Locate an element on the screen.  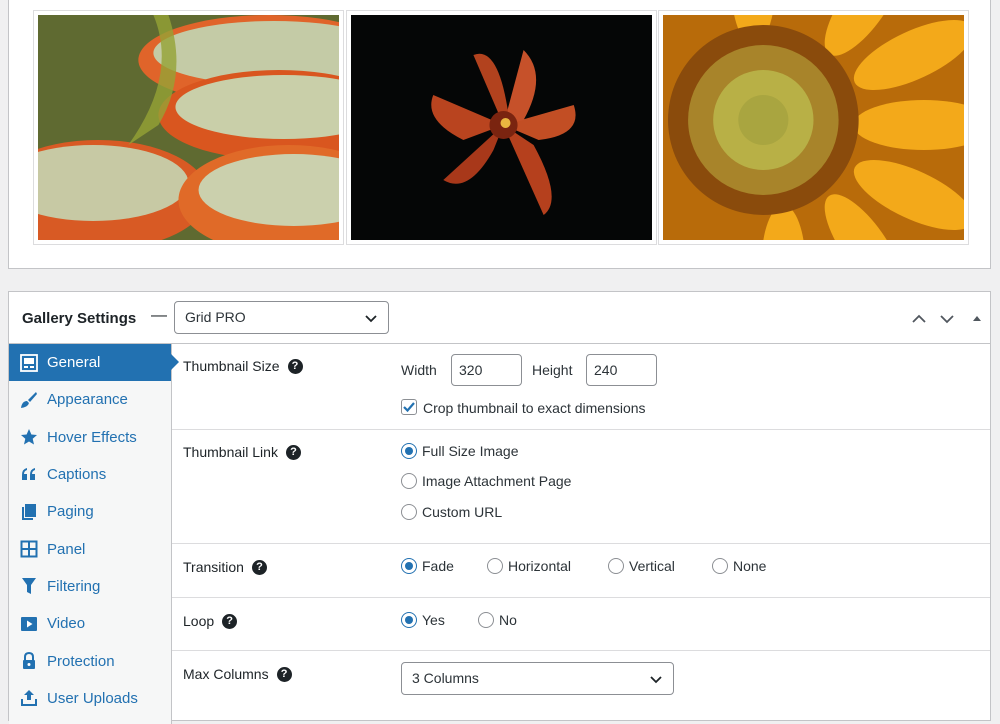
thumbnail-link-label-wrap: Thumbnail Link ? is located at coordinates (242, 452).